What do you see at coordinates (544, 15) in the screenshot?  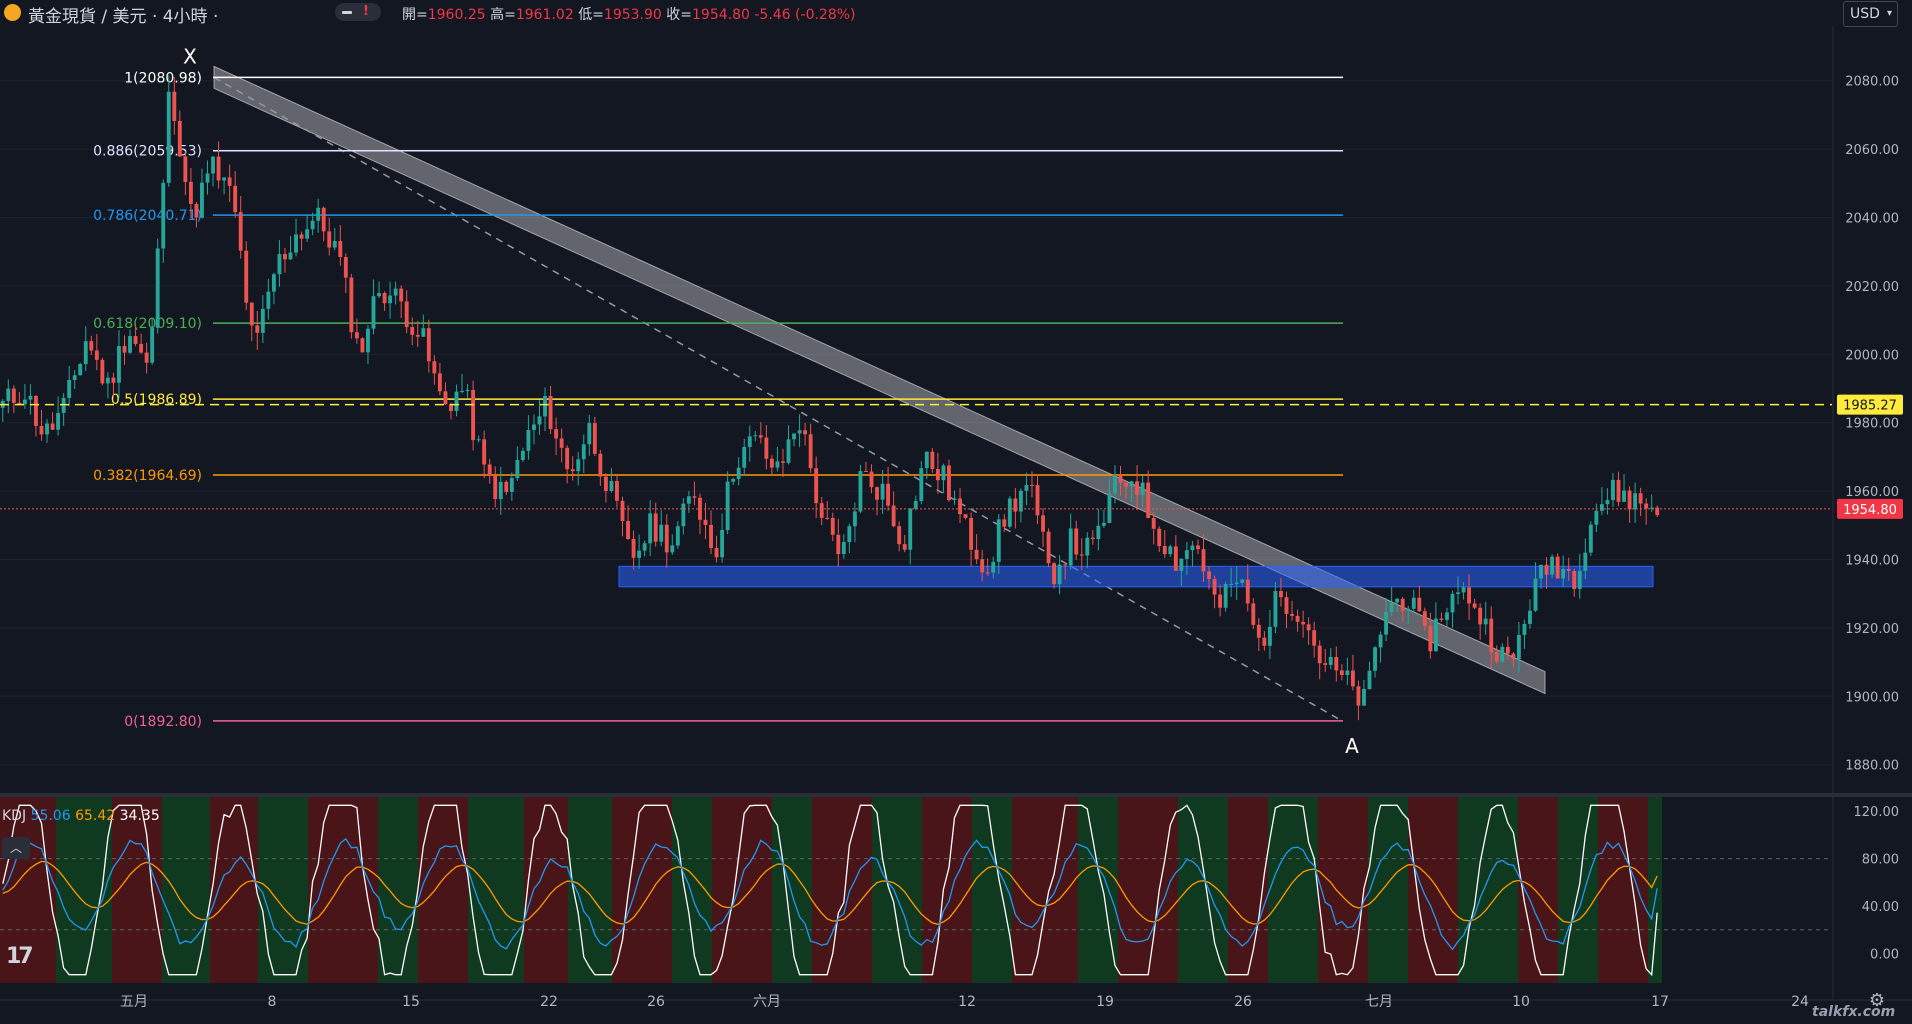 I see `high-value: 1961.02` at bounding box center [544, 15].